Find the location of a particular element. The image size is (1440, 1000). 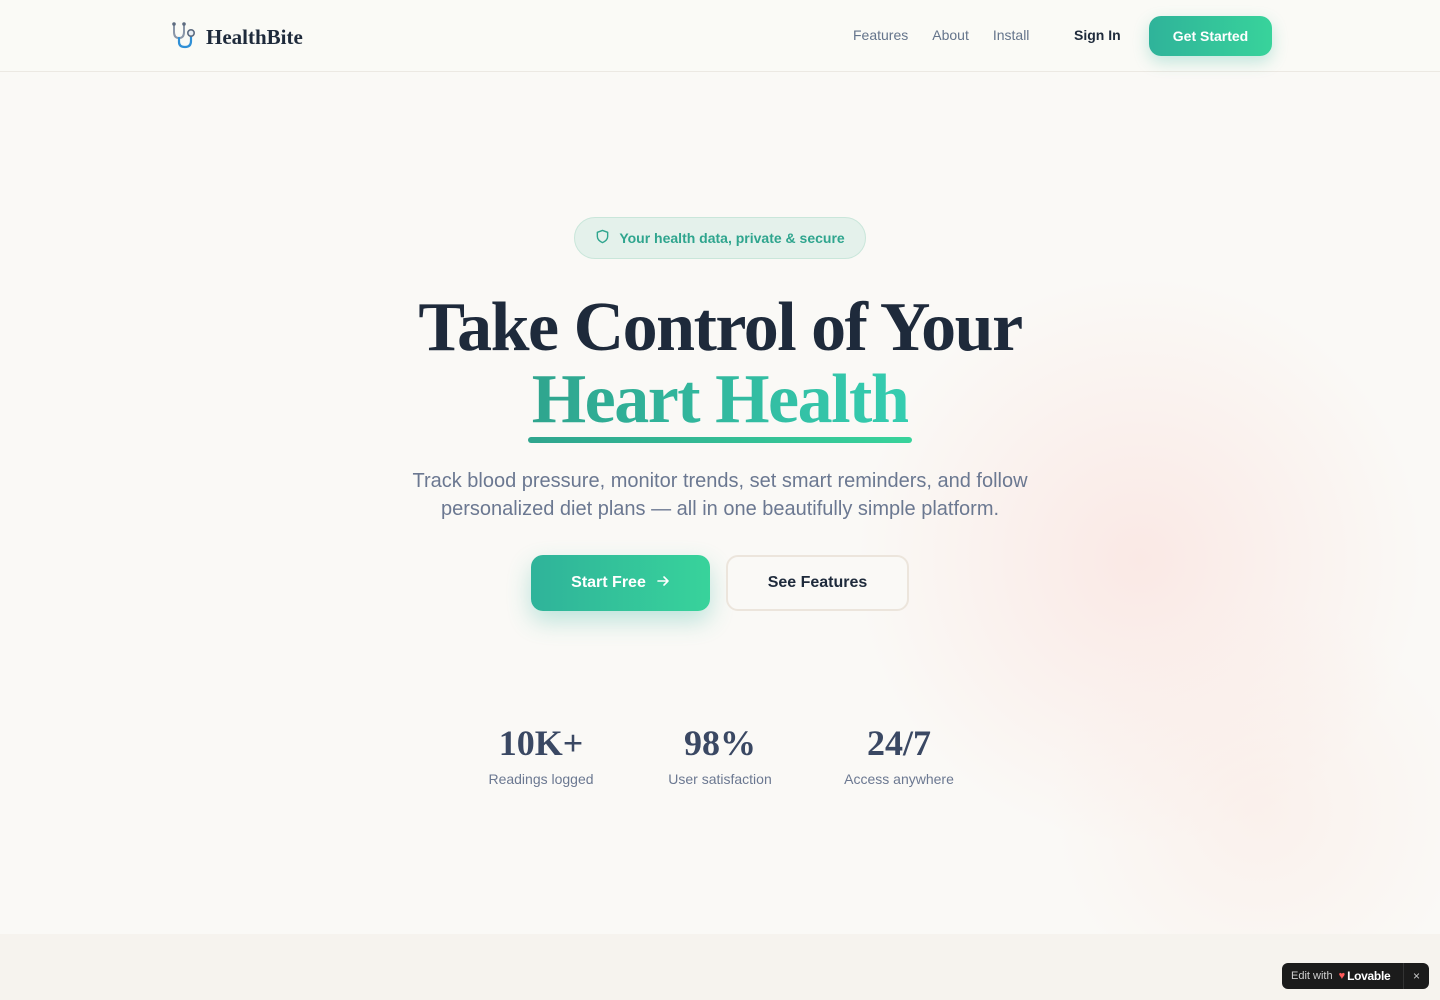

stat-satisfaction: 98% User satisfaction is located at coordinates (720, 754).